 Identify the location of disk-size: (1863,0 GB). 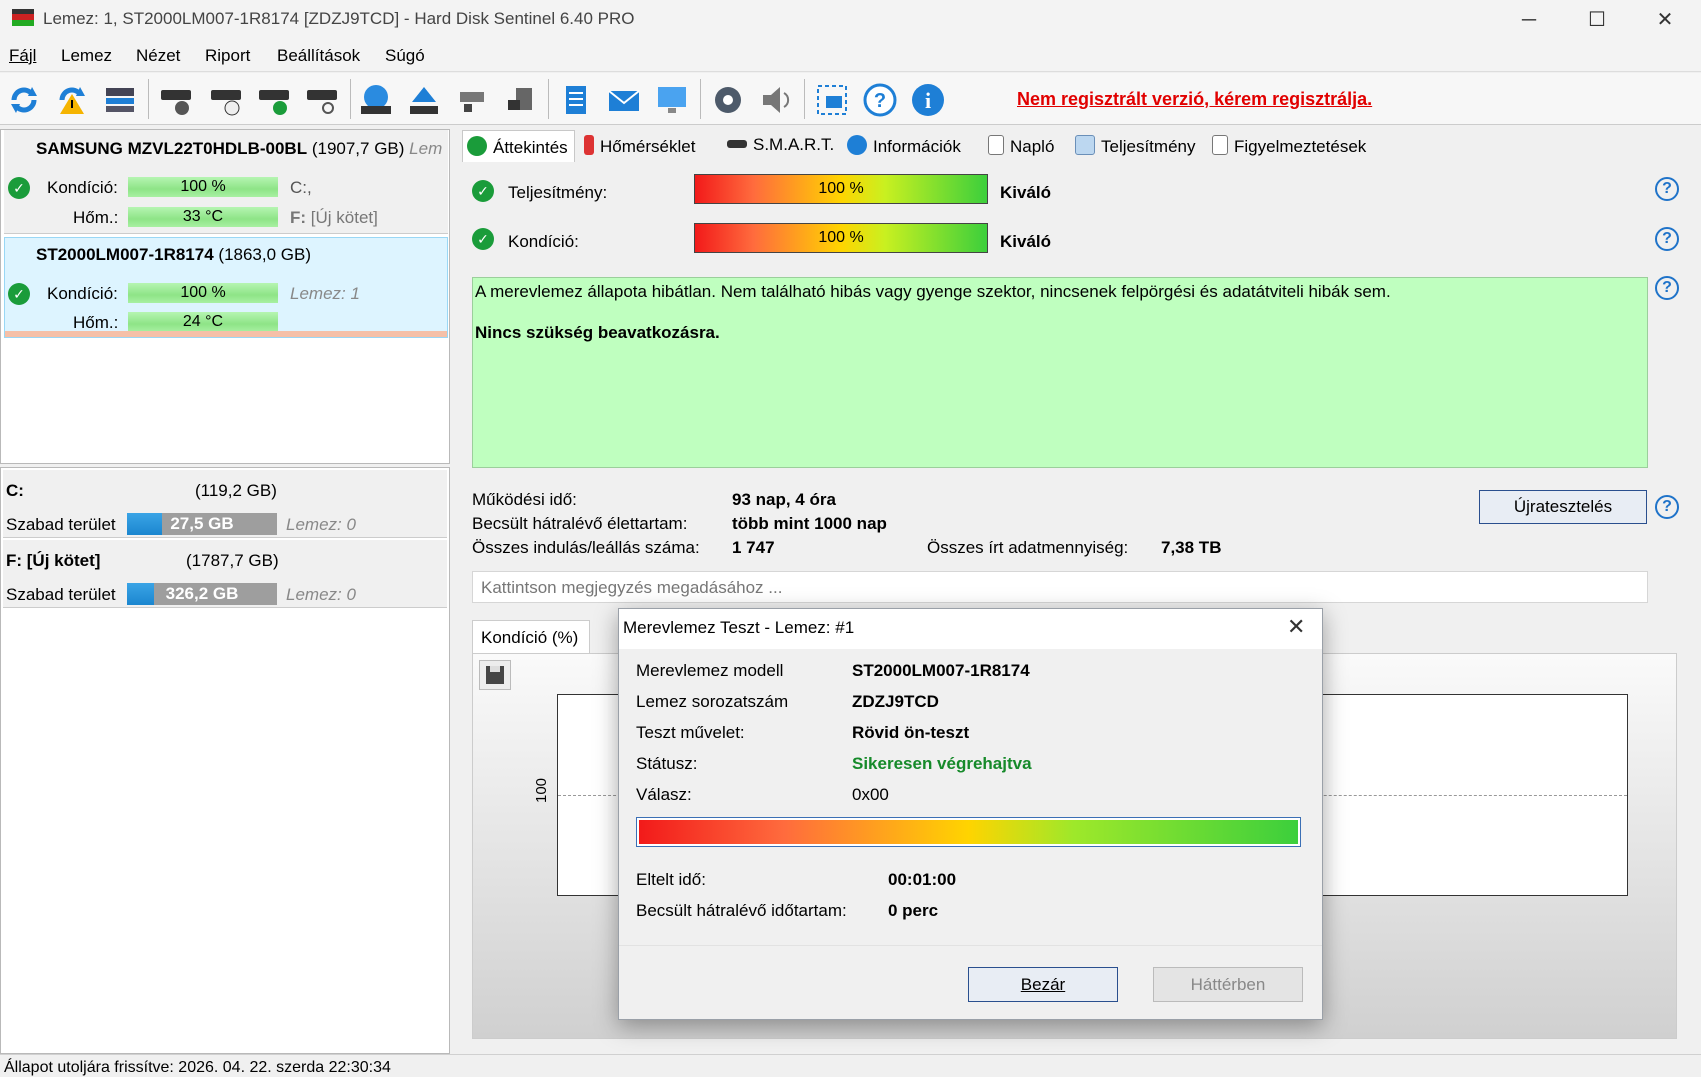
(265, 254).